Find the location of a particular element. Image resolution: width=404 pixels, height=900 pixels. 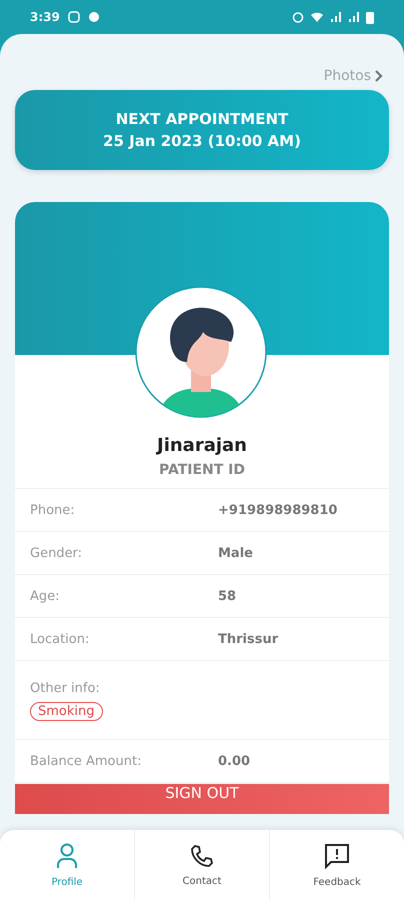

detail-label: Age: is located at coordinates (45, 596).